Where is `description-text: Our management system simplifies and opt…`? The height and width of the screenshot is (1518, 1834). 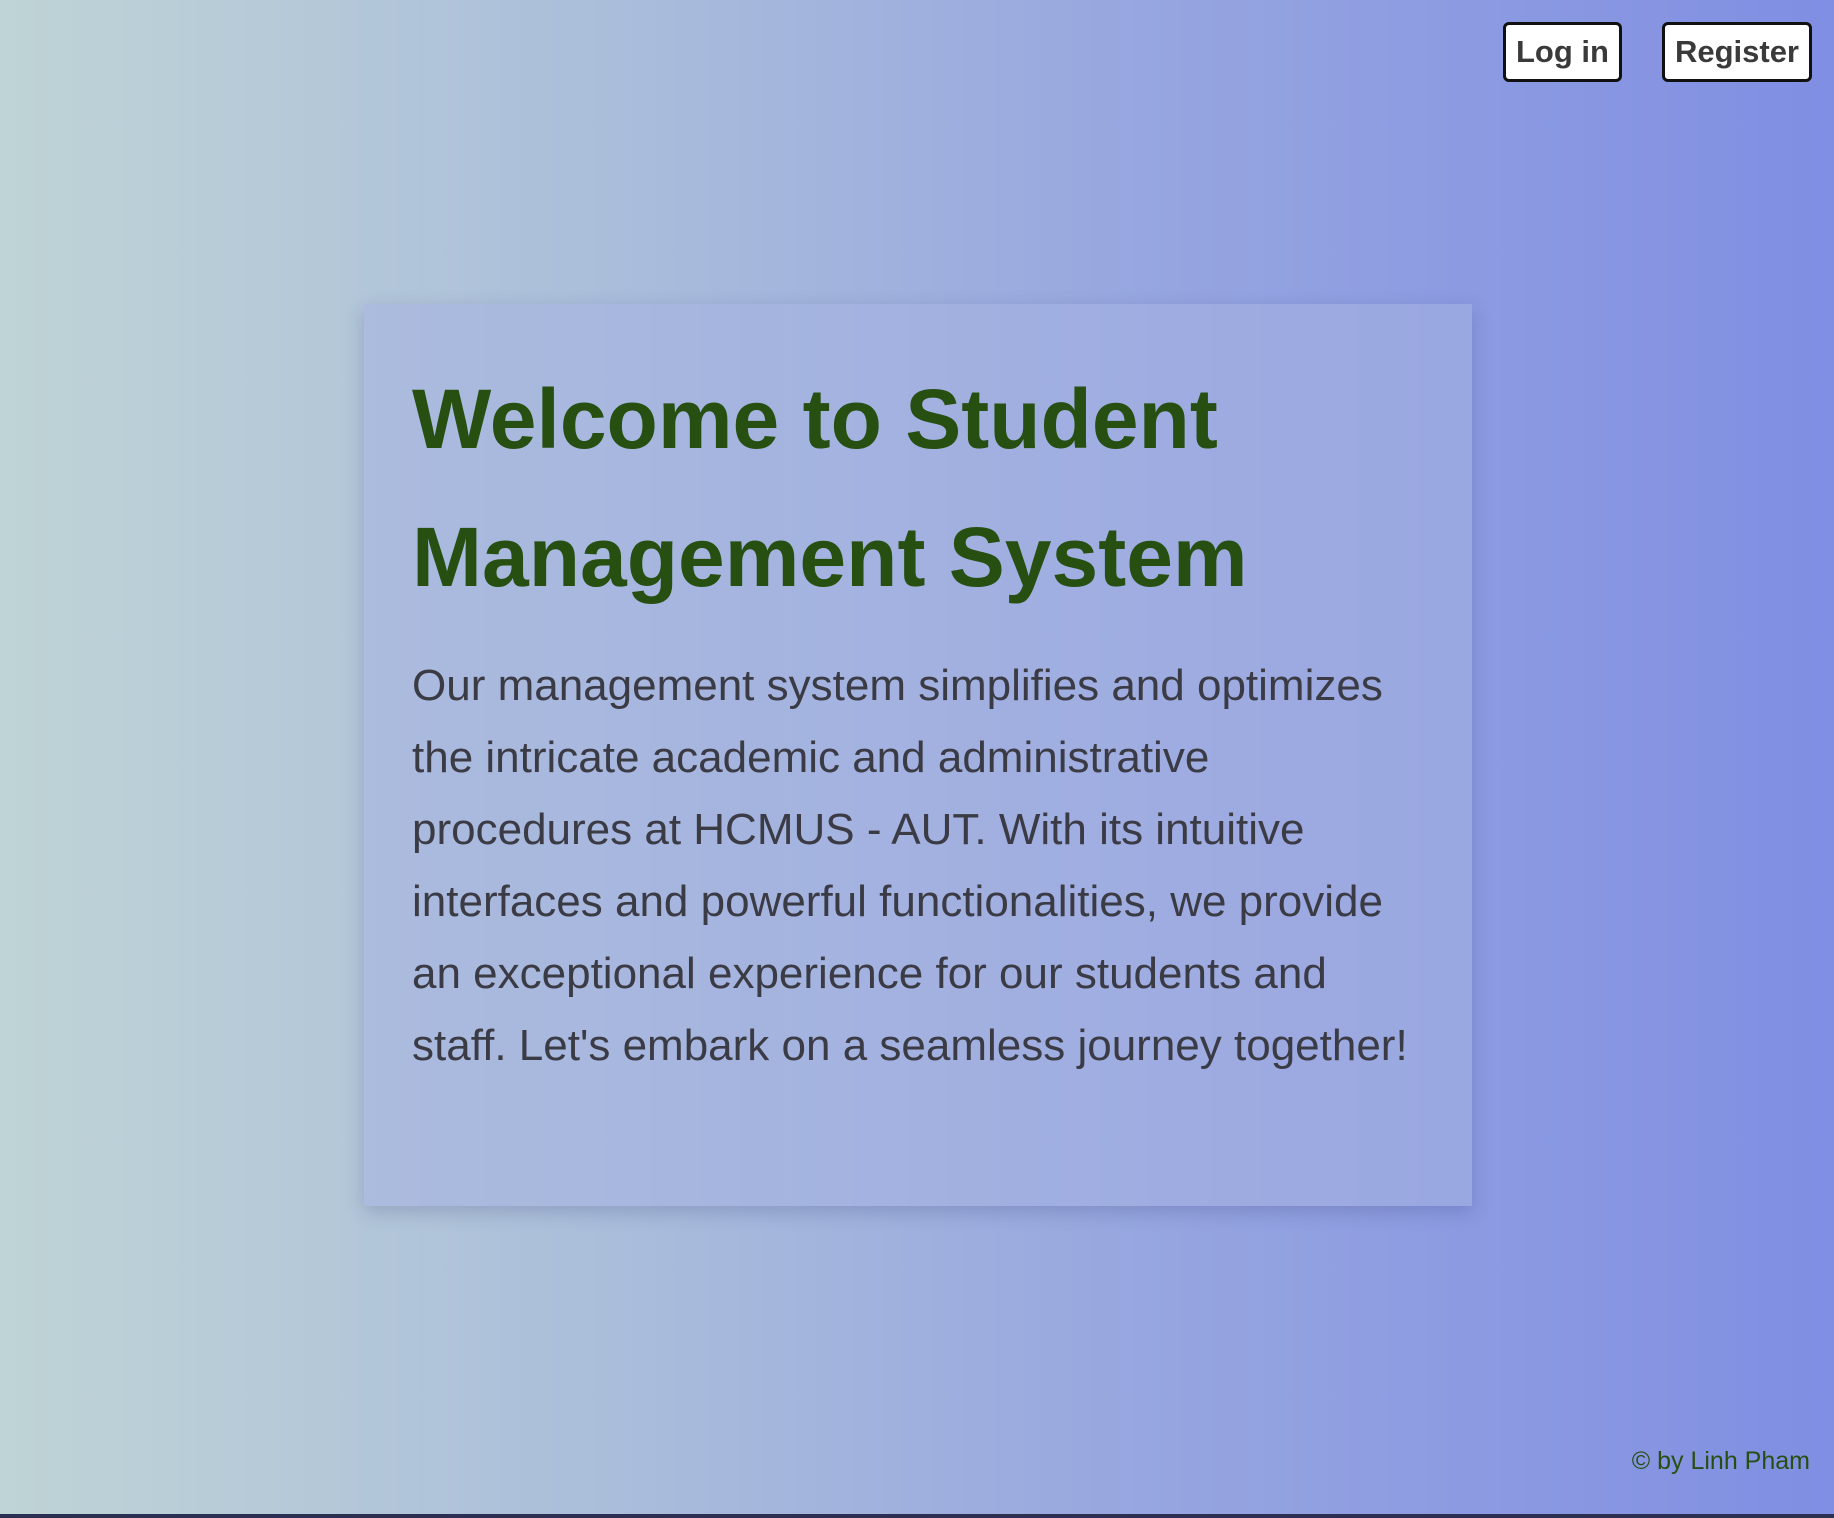
description-text: Our management system simplifies and opt… is located at coordinates (910, 865).